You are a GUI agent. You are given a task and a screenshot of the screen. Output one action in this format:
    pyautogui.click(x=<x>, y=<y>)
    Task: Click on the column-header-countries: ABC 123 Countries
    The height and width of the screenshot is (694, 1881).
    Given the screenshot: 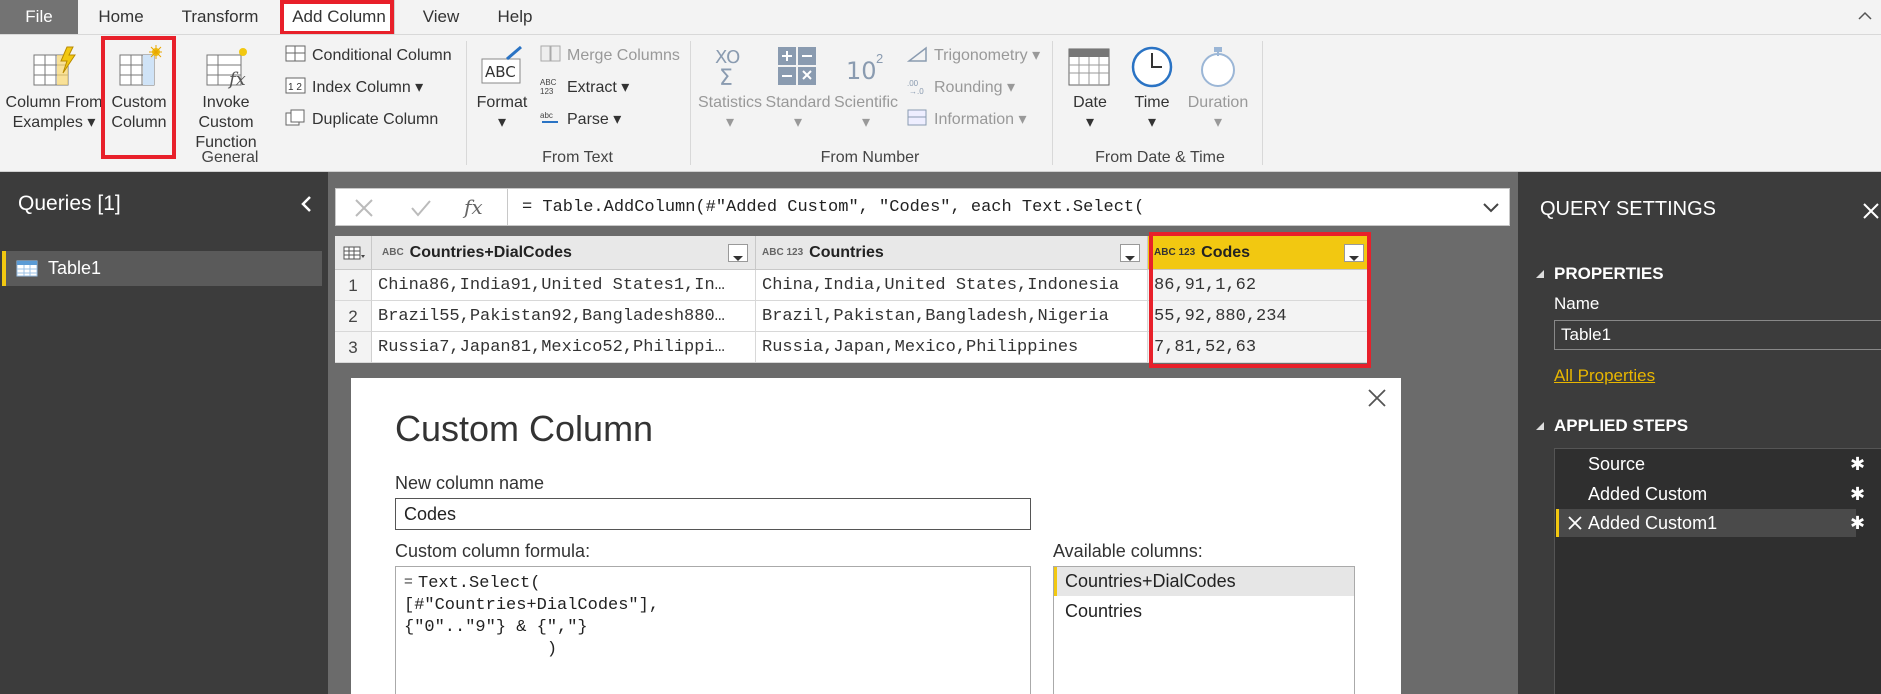 What is the action you would take?
    pyautogui.click(x=952, y=253)
    